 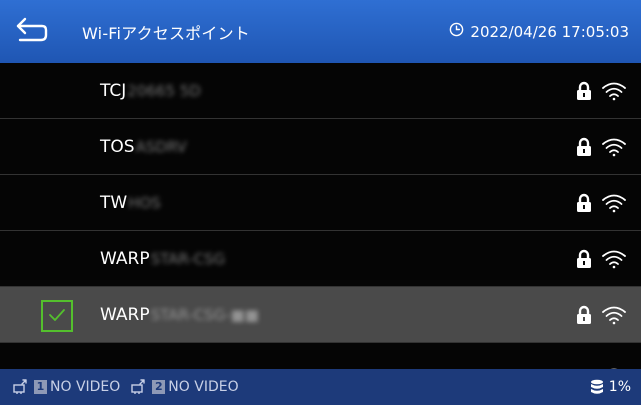 I want to click on ssid-redacted: STAR-CSG-■■, so click(x=204, y=314).